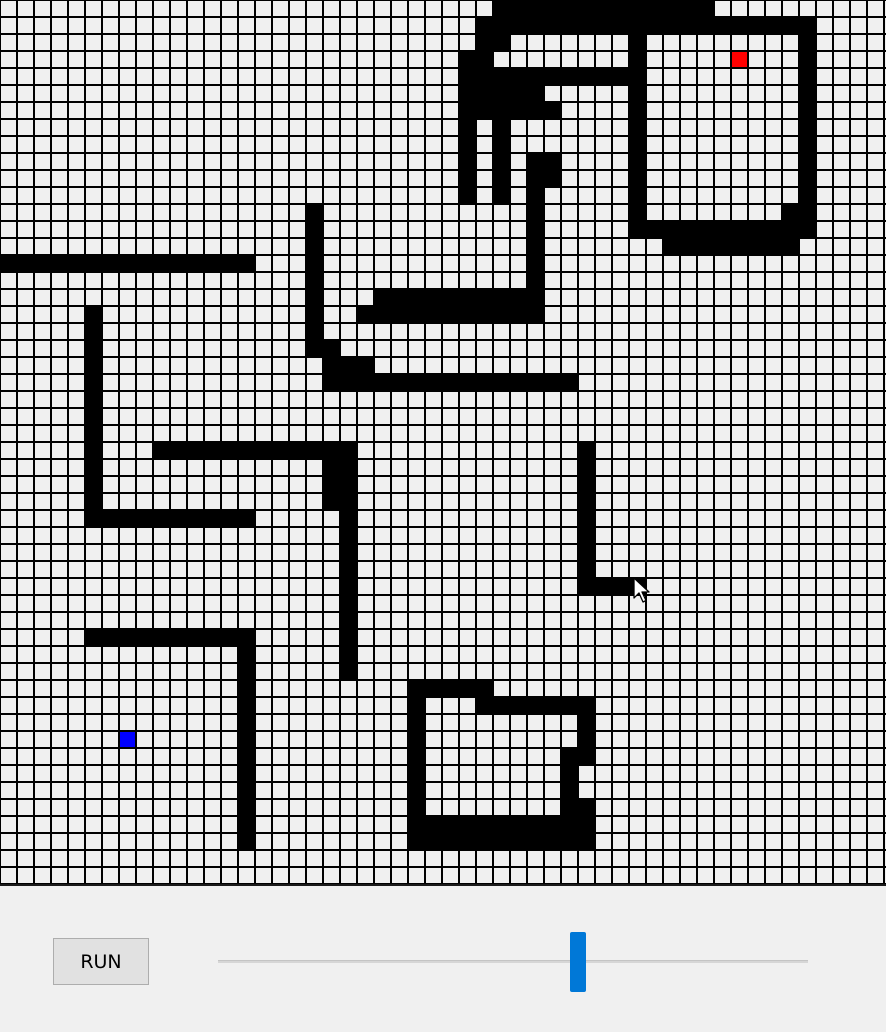  I want to click on control-panel: RUN, so click(443, 958).